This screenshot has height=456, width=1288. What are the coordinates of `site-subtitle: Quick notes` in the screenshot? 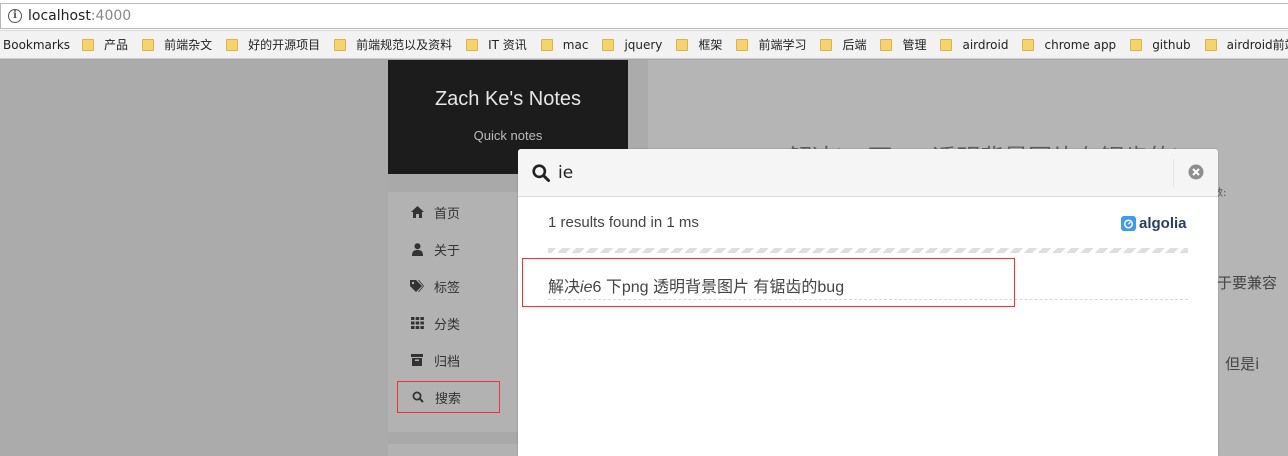 It's located at (508, 135).